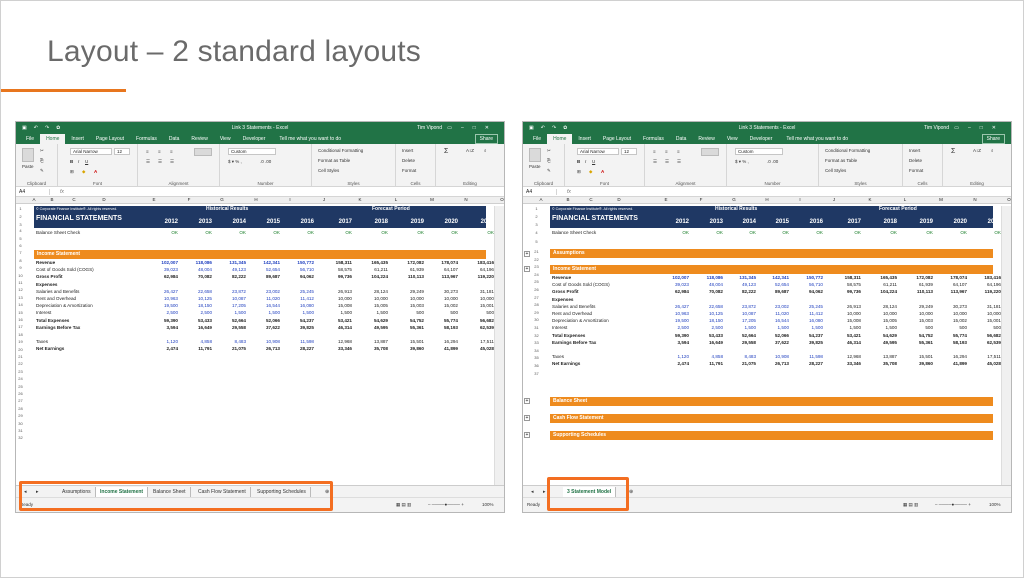 The height and width of the screenshot is (578, 1024). What do you see at coordinates (666, 199) in the screenshot?
I see `column-header: E` at bounding box center [666, 199].